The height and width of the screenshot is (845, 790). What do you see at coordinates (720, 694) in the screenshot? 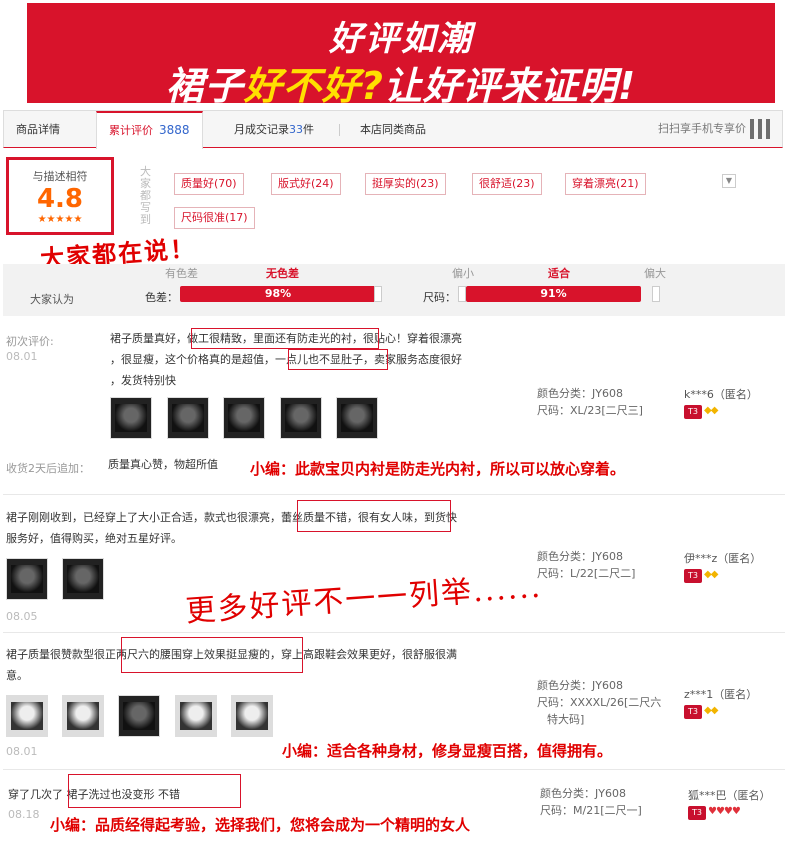
I see `reviewer-name: z***1（匿名）` at bounding box center [720, 694].